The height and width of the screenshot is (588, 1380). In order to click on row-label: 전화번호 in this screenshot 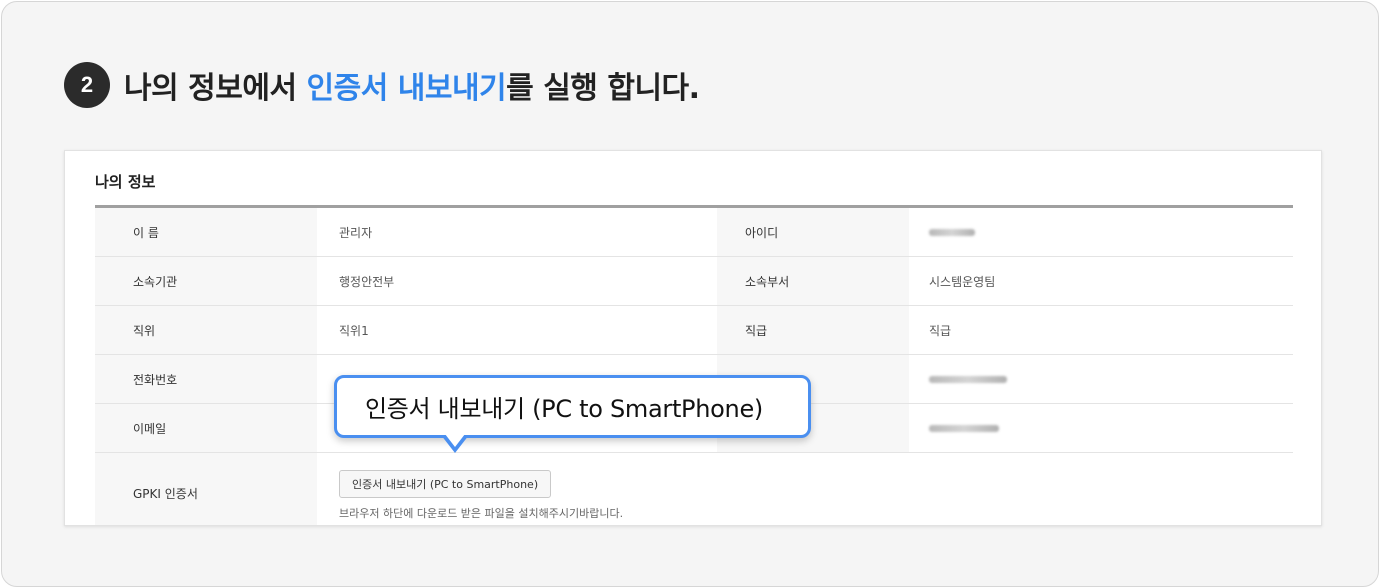, I will do `click(206, 379)`.